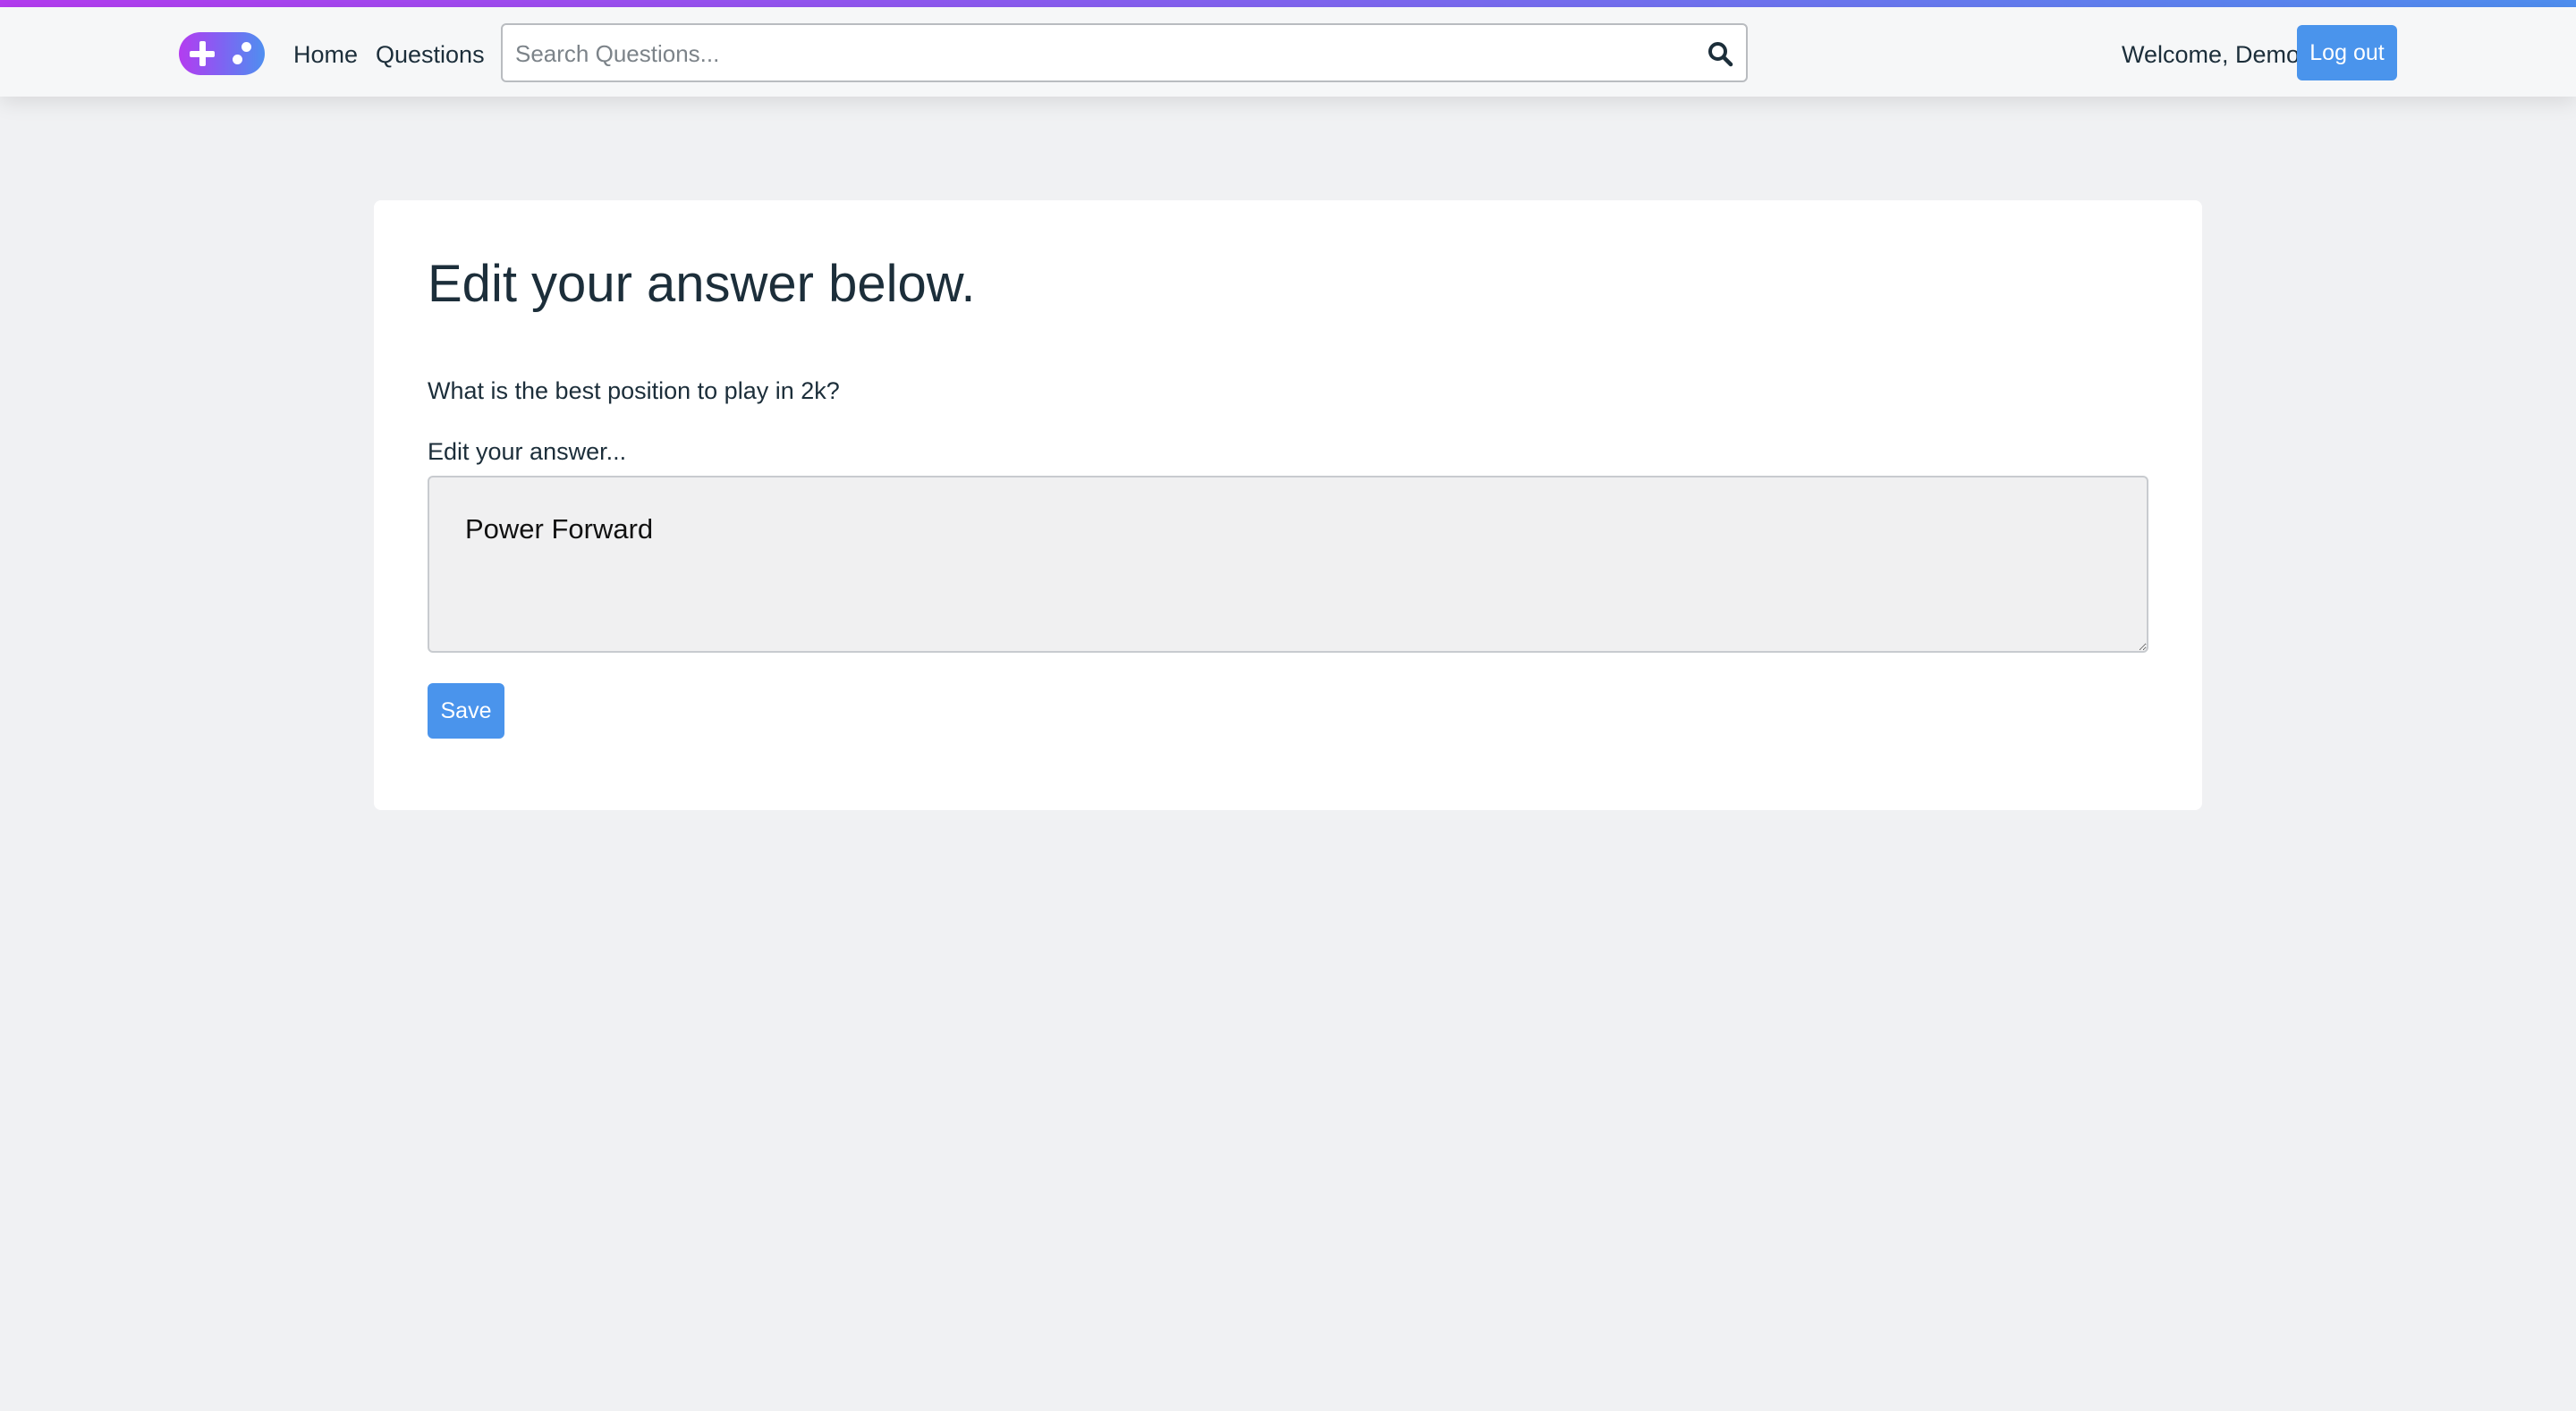 The image size is (2576, 1411). I want to click on search-input, so click(1096, 54).